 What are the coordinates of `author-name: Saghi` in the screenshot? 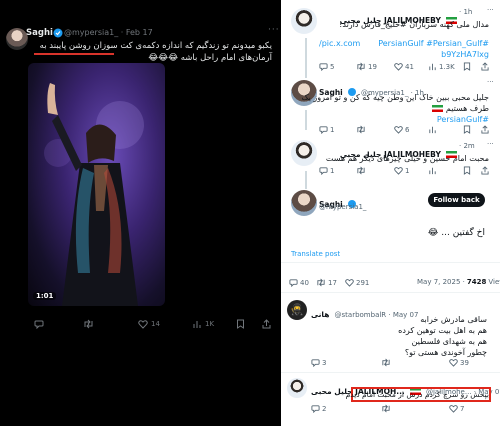 It's located at (39, 33).